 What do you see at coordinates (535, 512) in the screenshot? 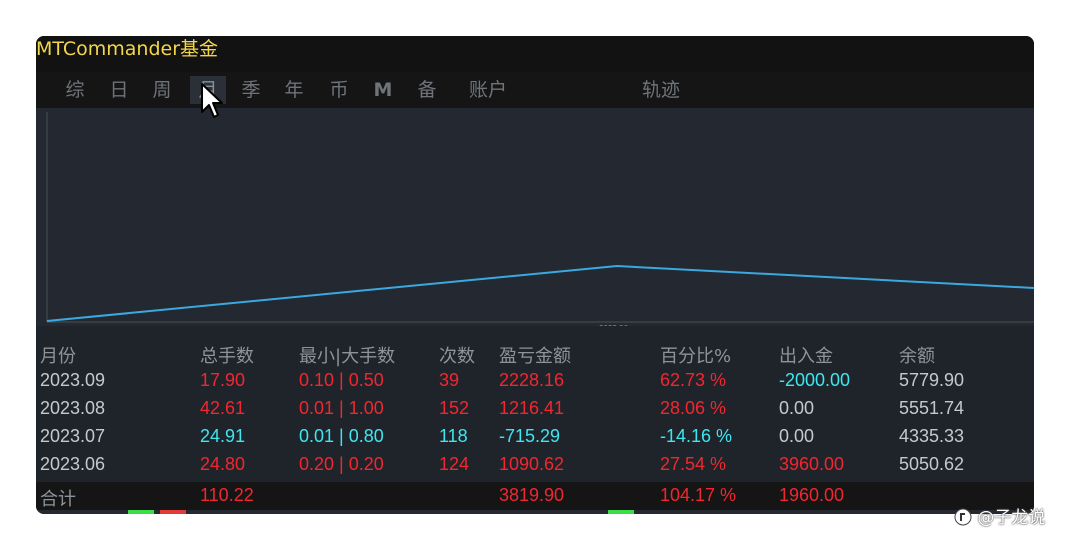
I see `status-strip` at bounding box center [535, 512].